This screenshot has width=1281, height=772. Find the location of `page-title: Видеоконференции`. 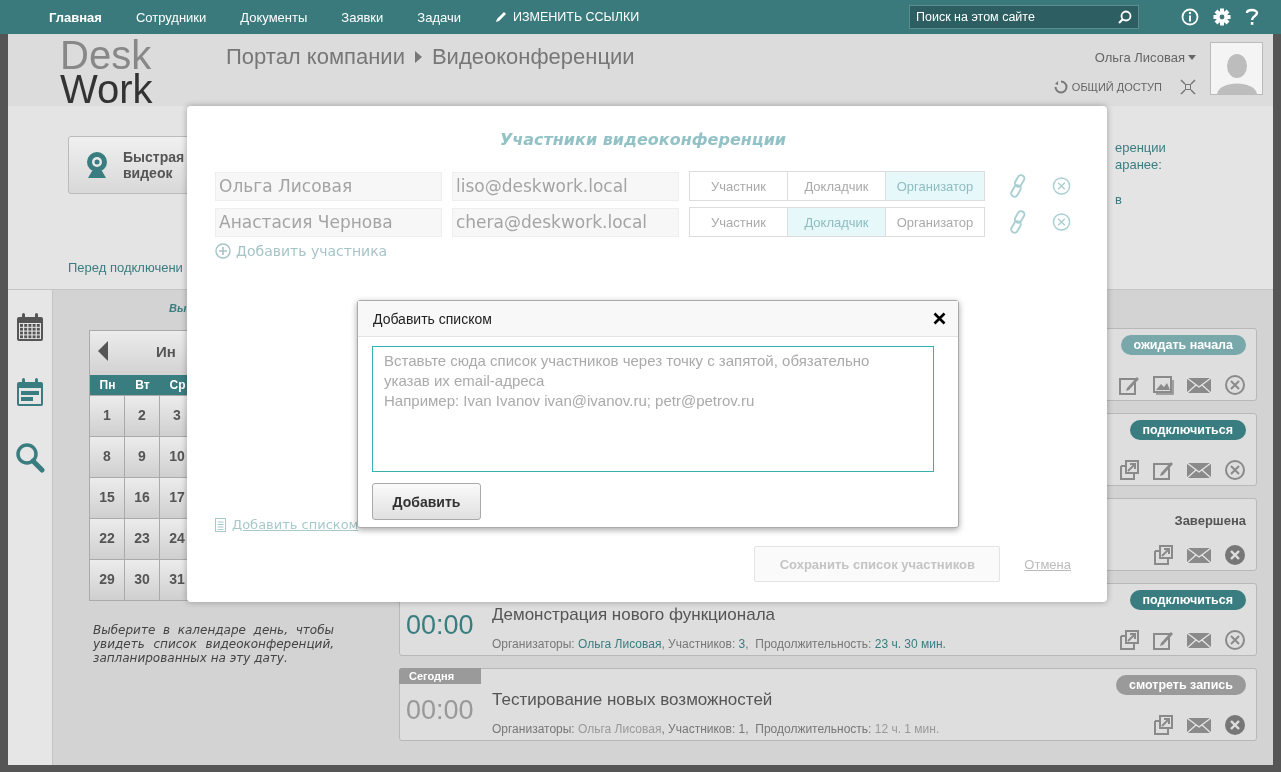

page-title: Видеоконференции is located at coordinates (533, 57).